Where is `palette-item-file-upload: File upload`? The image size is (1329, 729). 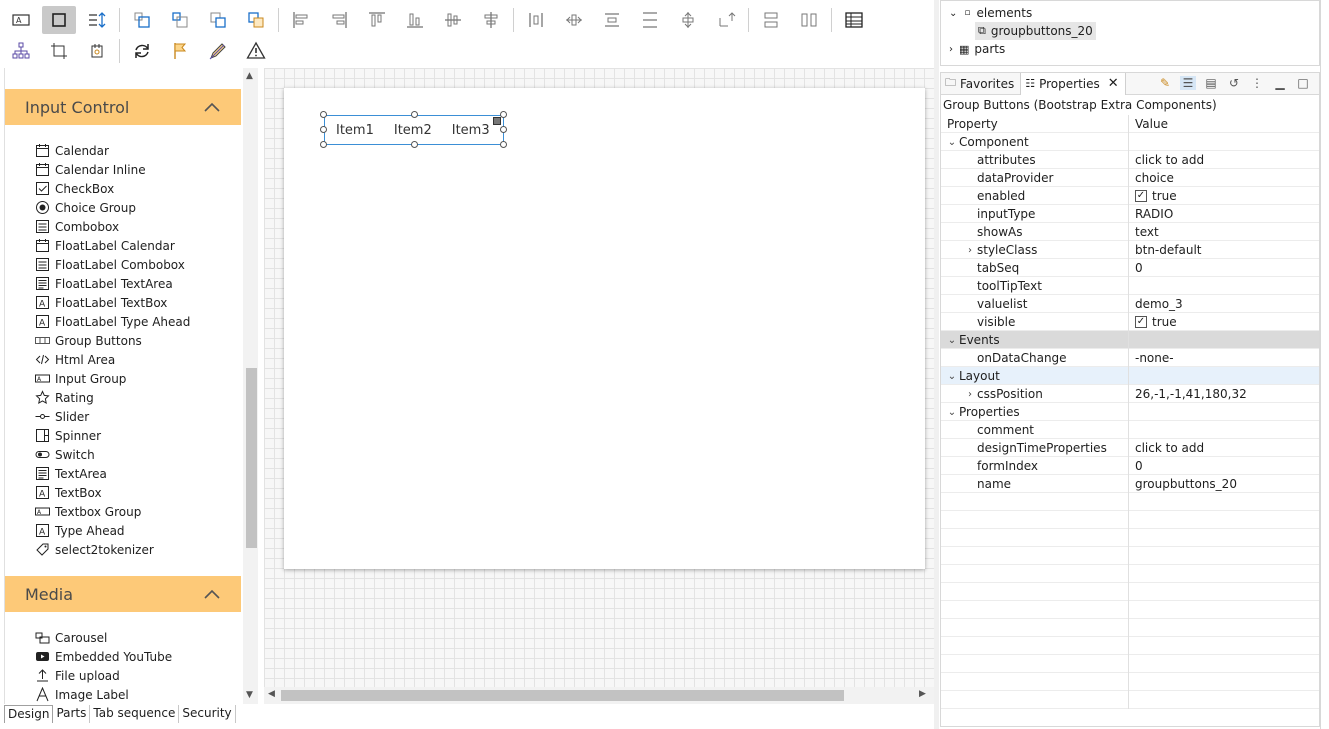 palette-item-file-upload: File upload is located at coordinates (77, 675).